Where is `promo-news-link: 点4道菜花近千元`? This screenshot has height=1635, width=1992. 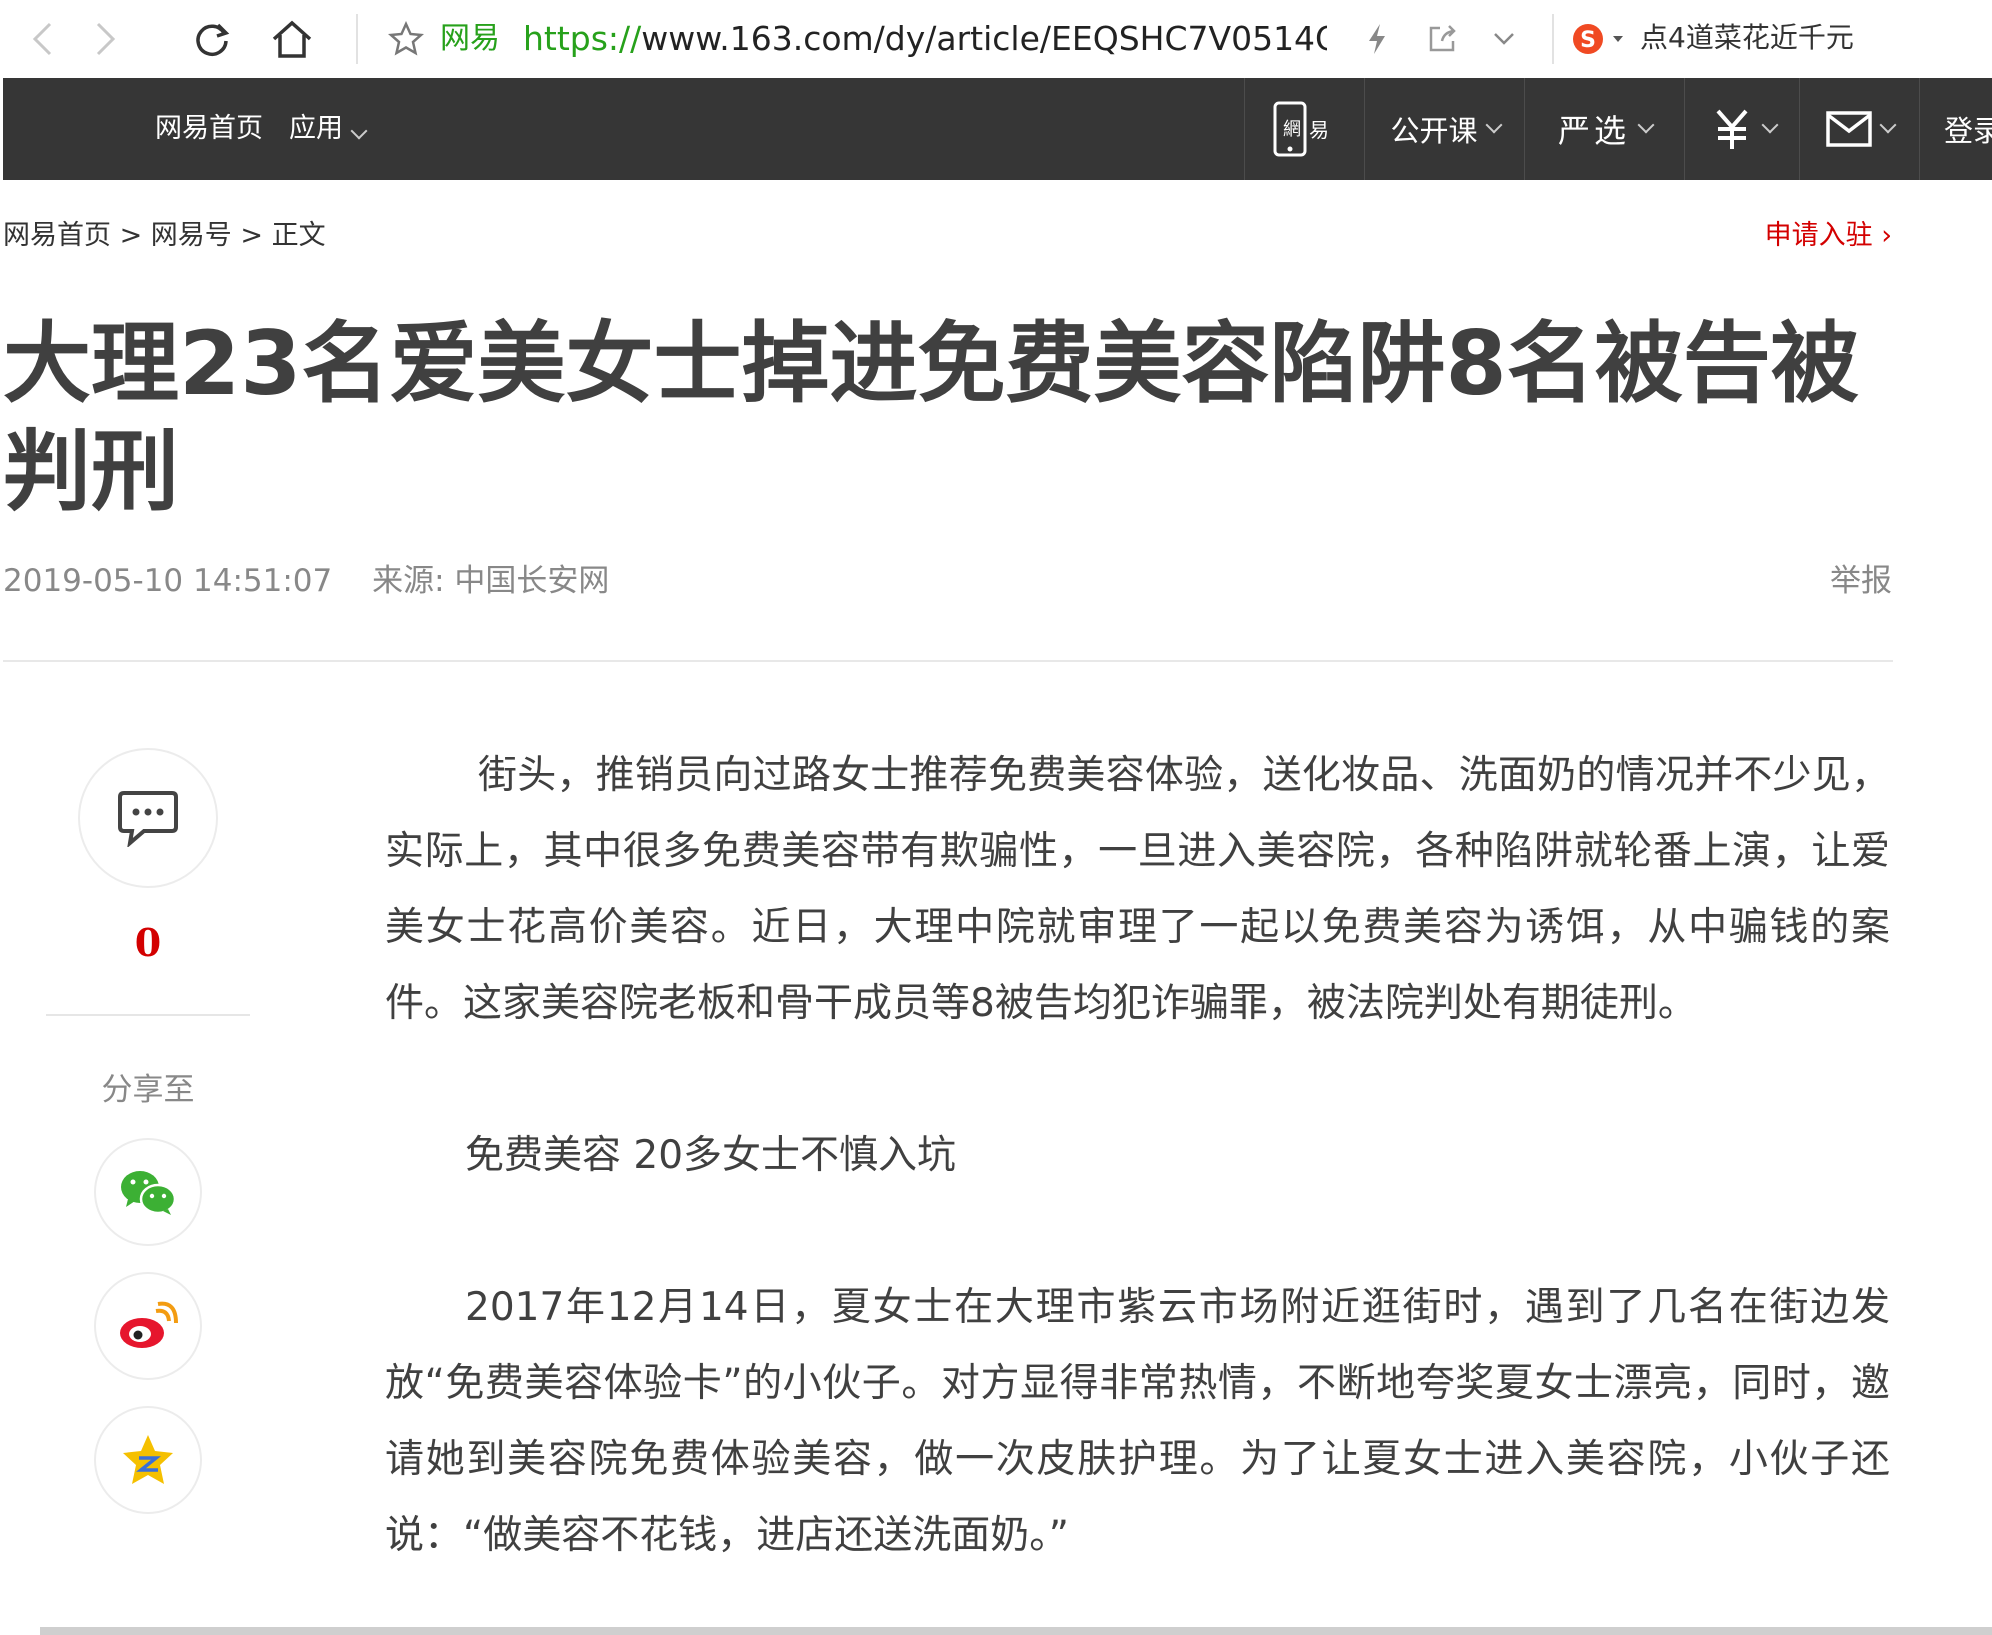 promo-news-link: 点4道菜花近千元 is located at coordinates (1747, 38).